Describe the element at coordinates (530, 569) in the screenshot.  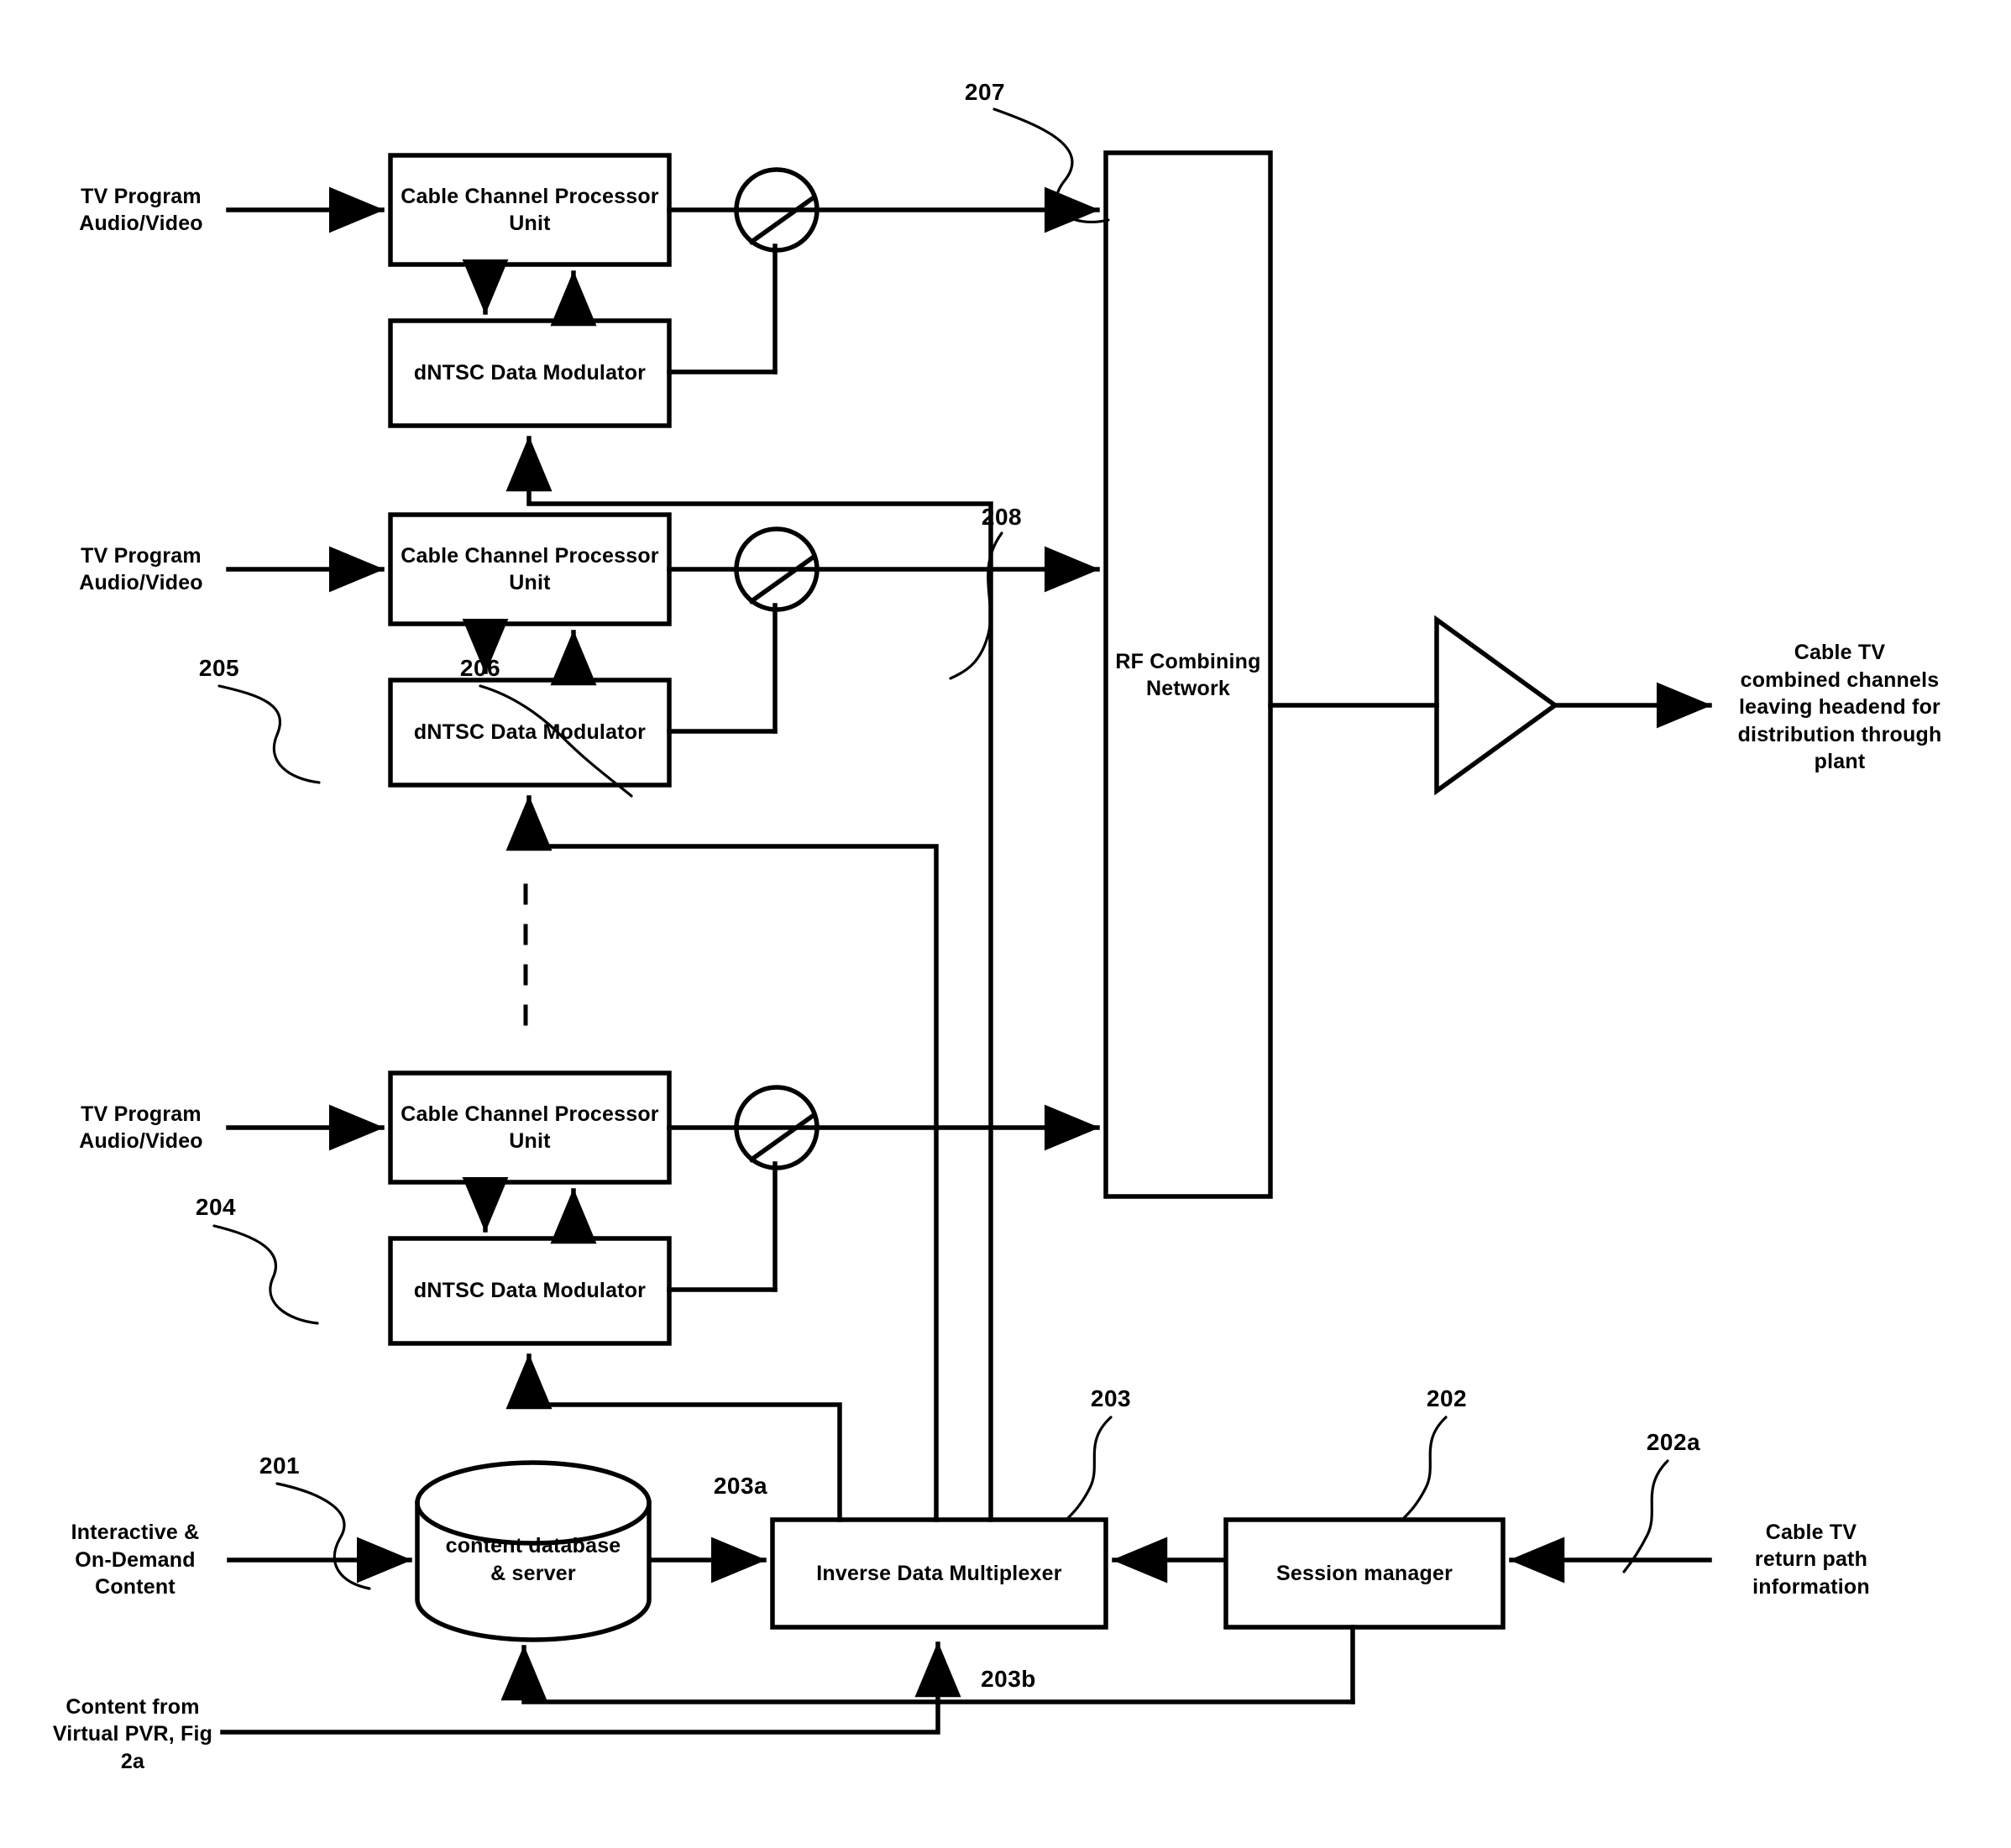
I see `box-label-ccpu-2: Cable Channel Processor Unit` at that location.